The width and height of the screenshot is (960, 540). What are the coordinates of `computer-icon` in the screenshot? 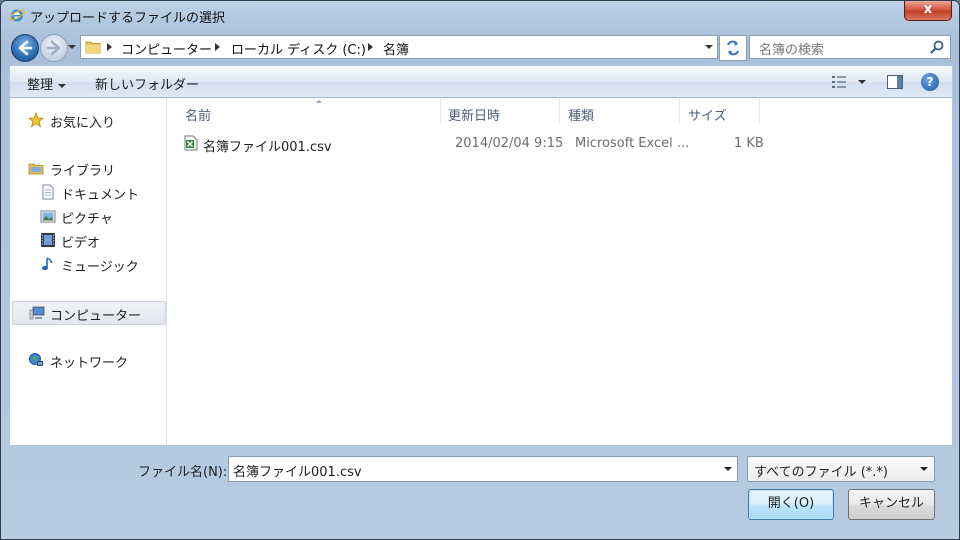 It's located at (37, 313).